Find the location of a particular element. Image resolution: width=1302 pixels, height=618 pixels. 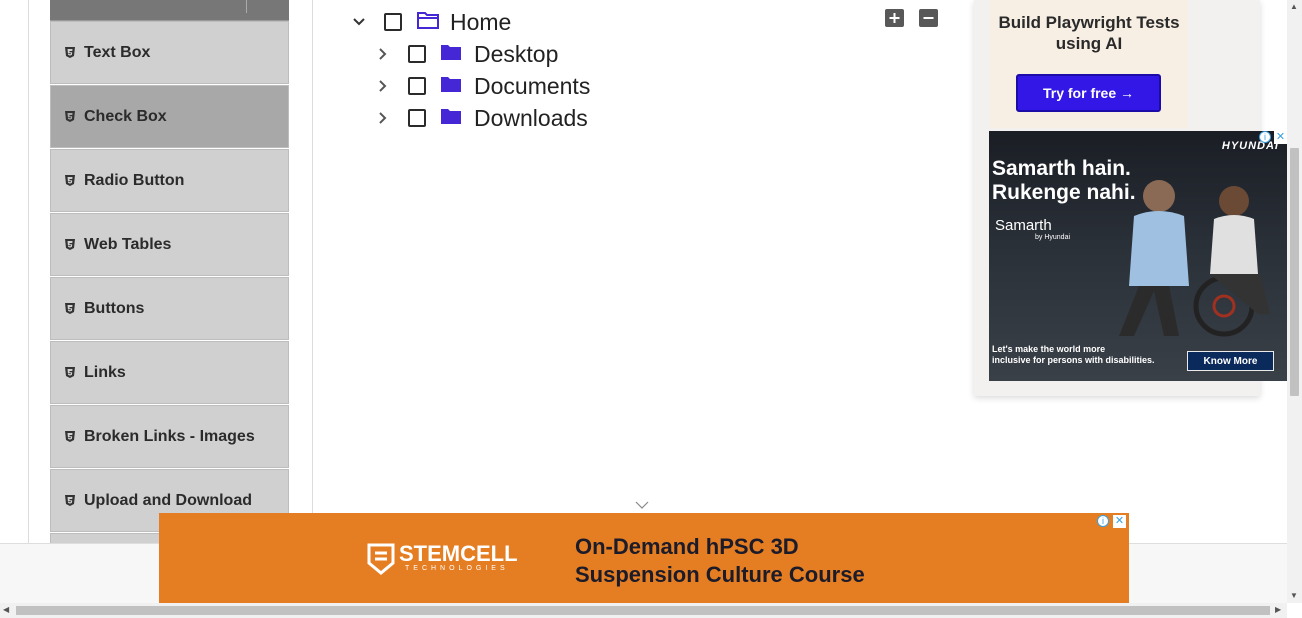

sidebar-item-radio-button: Radio Button is located at coordinates (169, 180).